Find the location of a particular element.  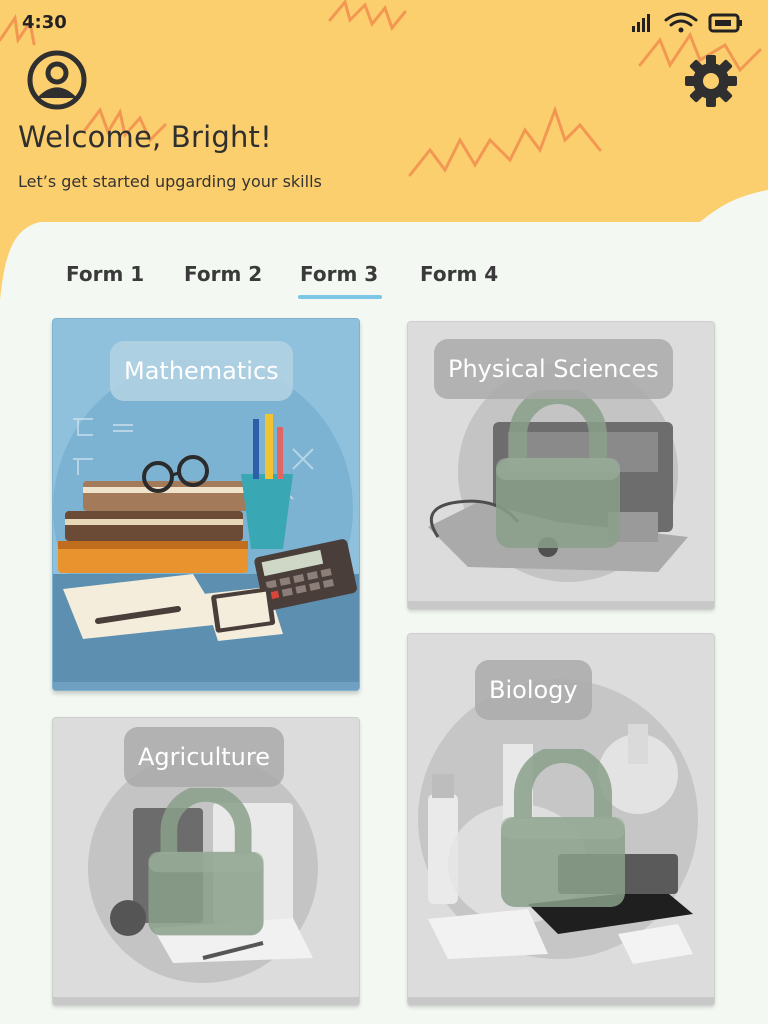

selected-tab-indicator is located at coordinates (340, 297).